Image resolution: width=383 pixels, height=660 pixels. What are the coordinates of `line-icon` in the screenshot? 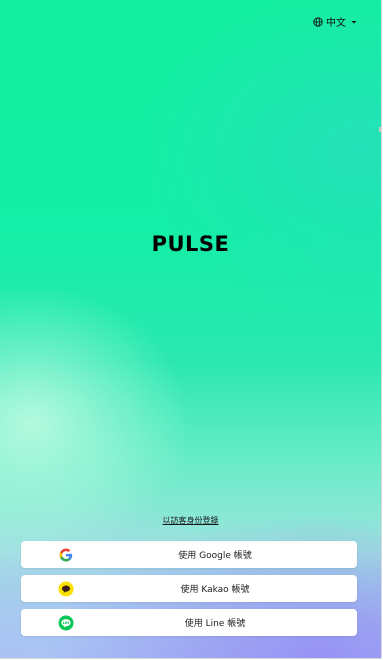 It's located at (66, 623).